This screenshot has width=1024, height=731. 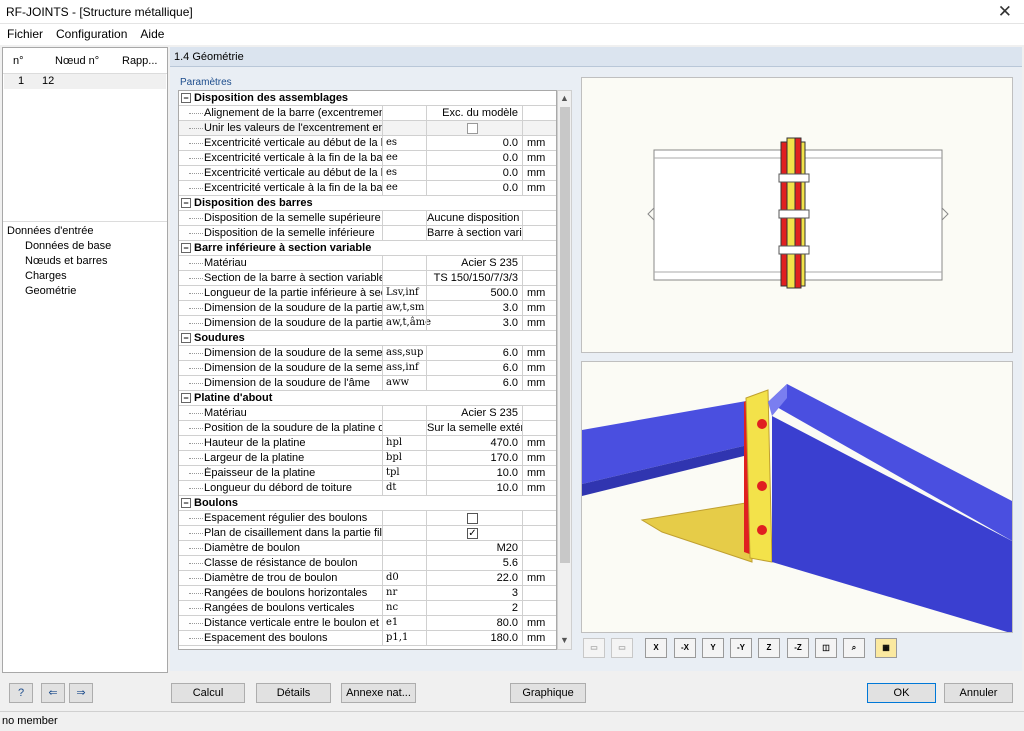 I want to click on cancel-button: Annuler, so click(x=978, y=693).